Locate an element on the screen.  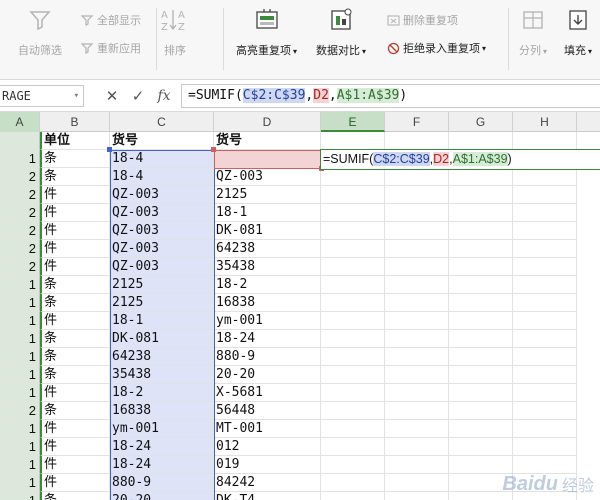
criteria-handle is located at coordinates (213, 149).